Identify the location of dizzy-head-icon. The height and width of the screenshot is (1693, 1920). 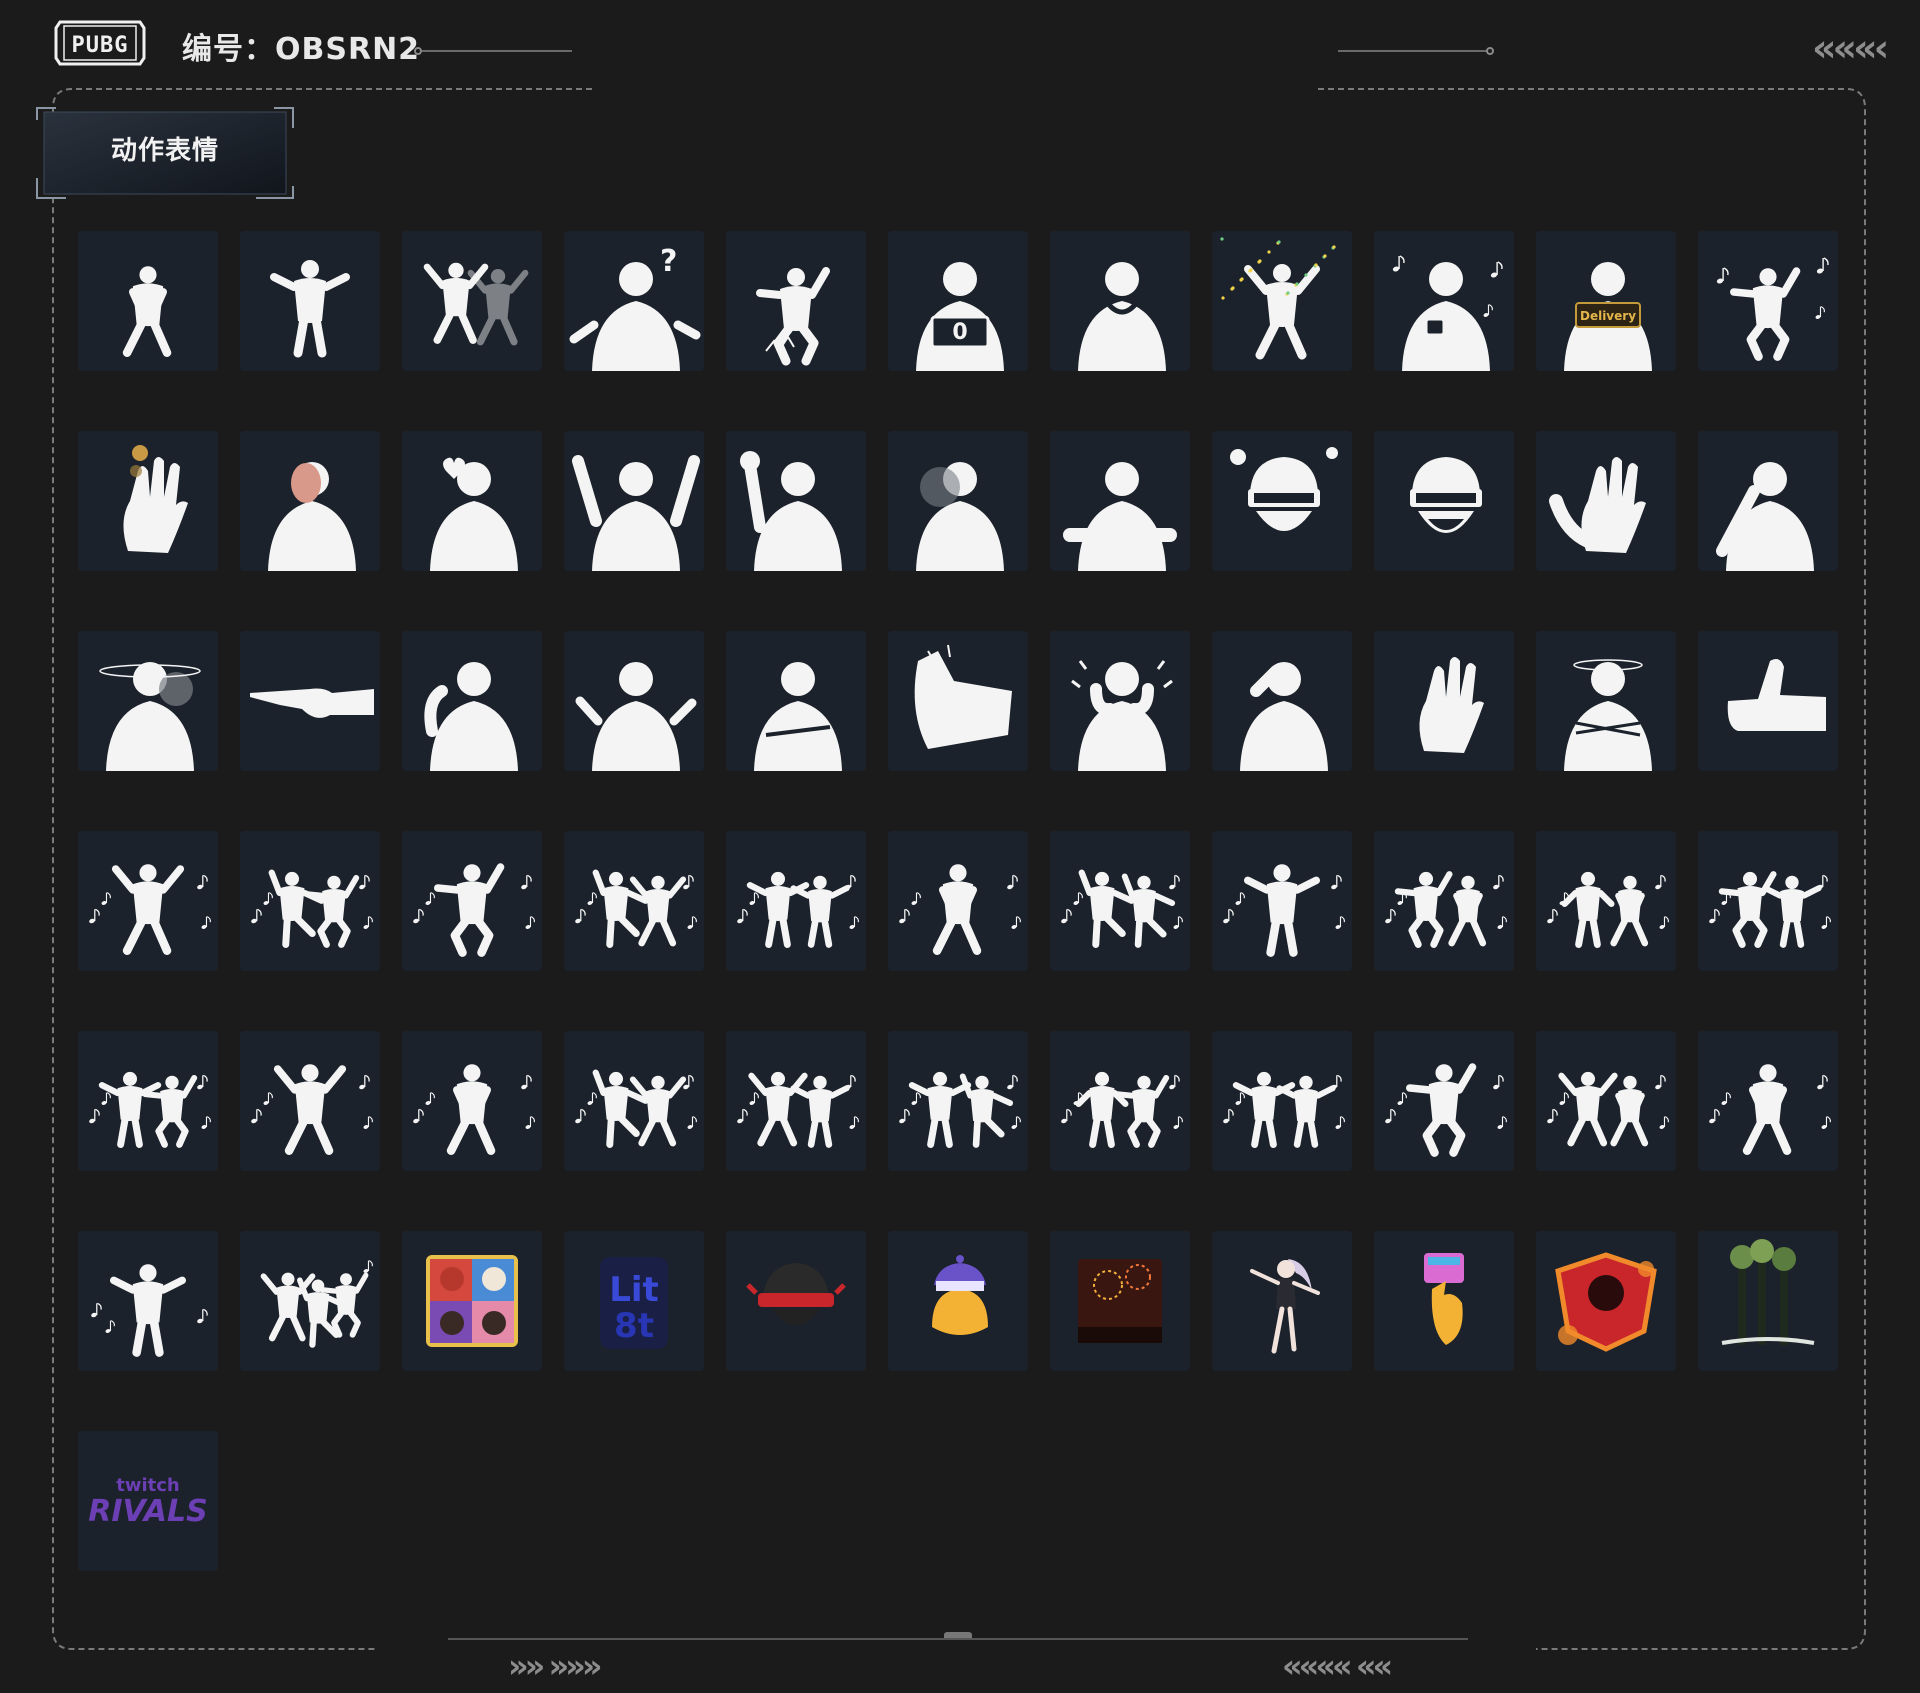
(150, 716).